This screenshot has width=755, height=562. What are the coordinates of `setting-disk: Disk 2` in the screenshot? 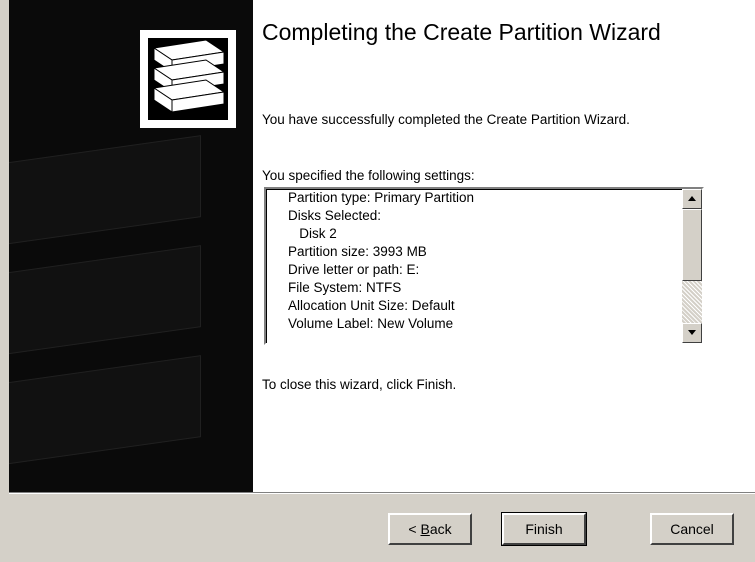 It's located at (312, 233).